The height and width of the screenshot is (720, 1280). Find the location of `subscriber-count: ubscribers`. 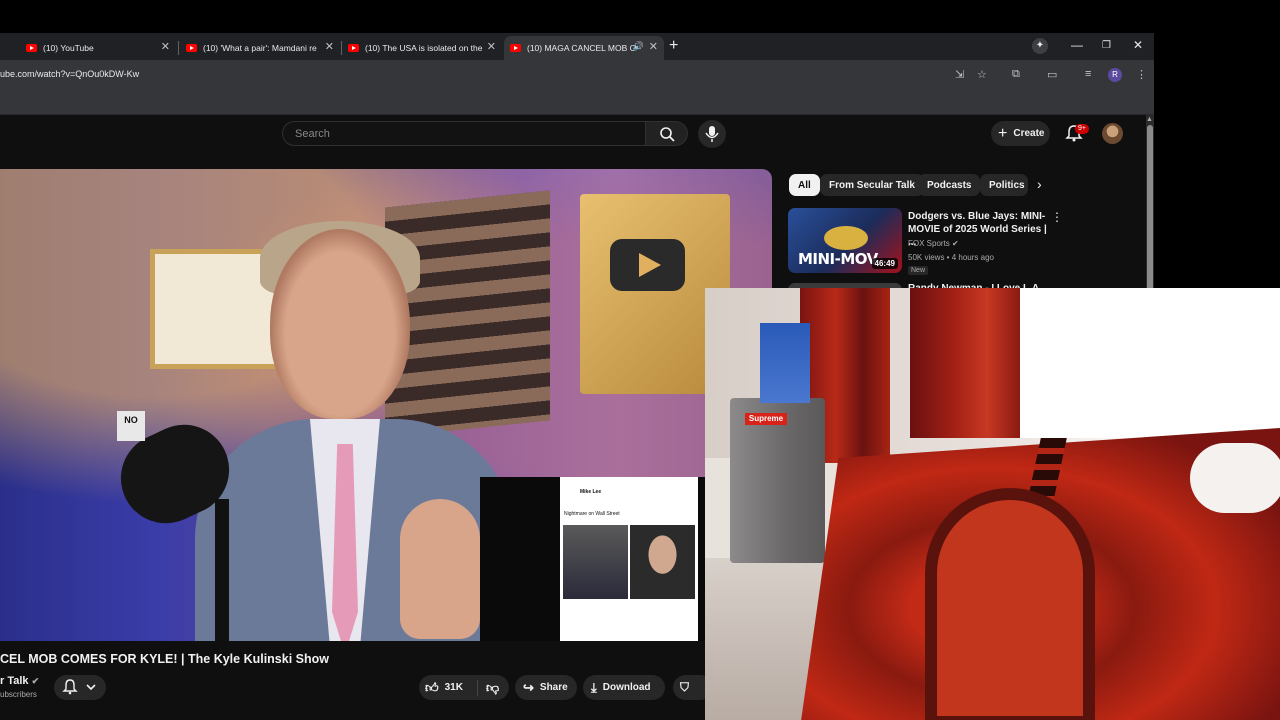

subscriber-count: ubscribers is located at coordinates (18, 694).